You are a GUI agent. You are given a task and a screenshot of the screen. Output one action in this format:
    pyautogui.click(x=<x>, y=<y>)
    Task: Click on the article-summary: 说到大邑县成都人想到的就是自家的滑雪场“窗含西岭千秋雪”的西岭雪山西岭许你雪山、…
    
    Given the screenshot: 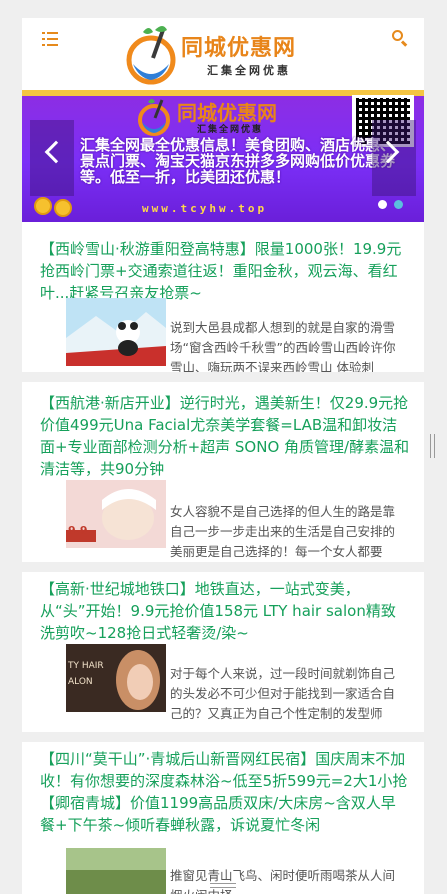 What is the action you would take?
    pyautogui.click(x=283, y=347)
    